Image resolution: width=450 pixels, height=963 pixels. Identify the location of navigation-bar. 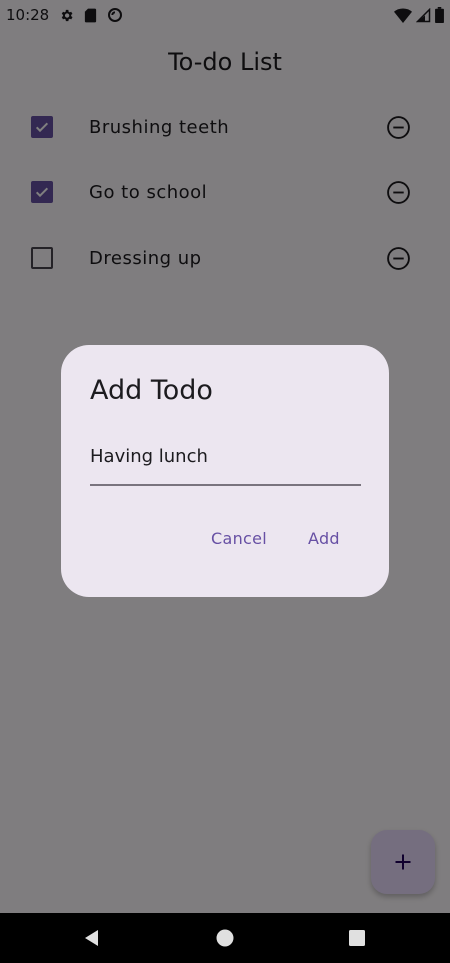
(225, 938).